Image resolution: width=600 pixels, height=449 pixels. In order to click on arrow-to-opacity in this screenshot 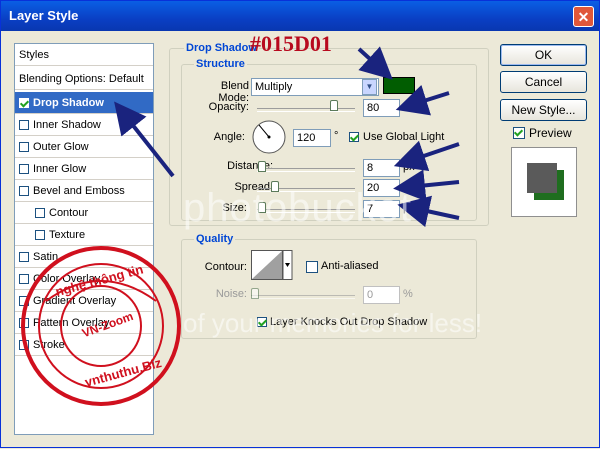, I will do `click(422, 100)`.